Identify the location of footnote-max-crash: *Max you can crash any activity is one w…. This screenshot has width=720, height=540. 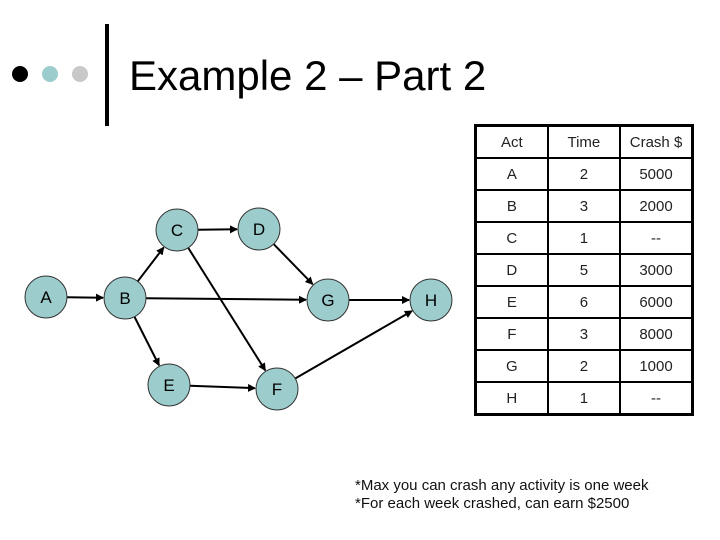
(502, 485).